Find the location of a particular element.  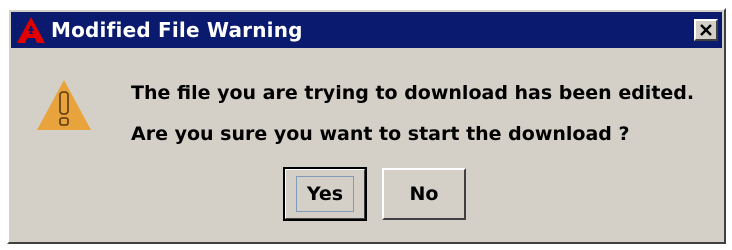

title-bar: Modified File Warning is located at coordinates (366, 30).